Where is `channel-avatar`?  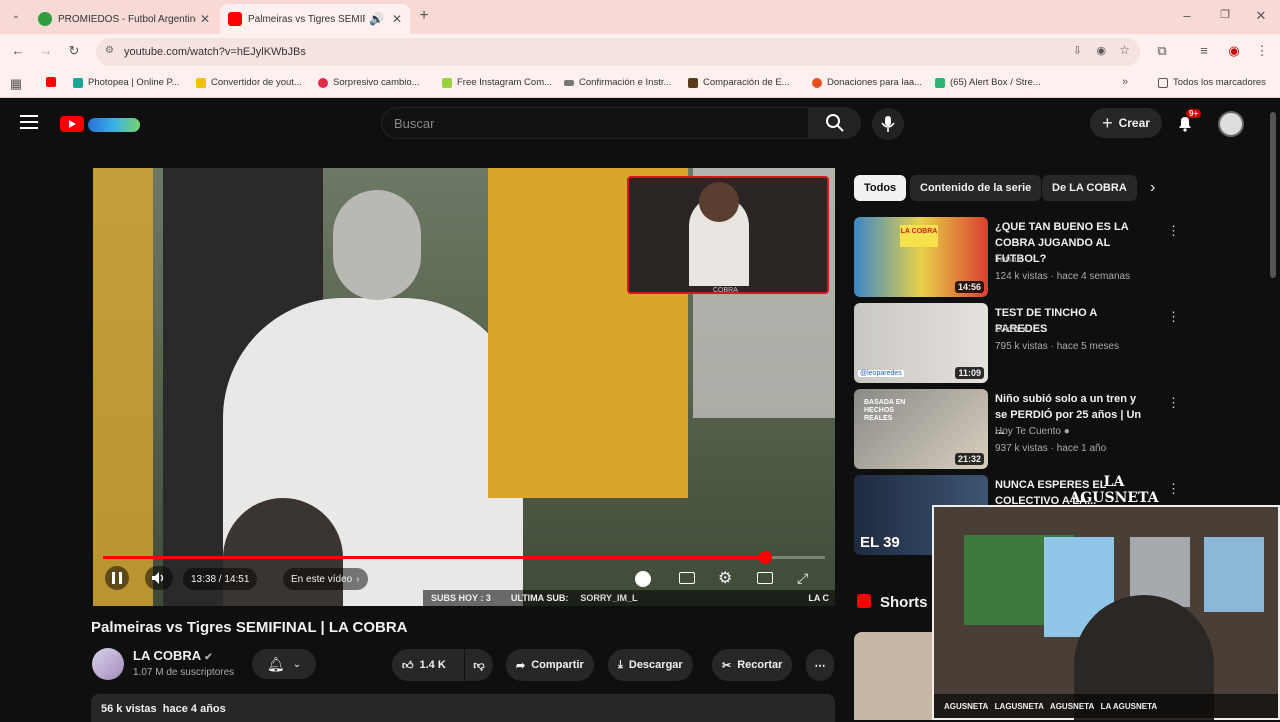 channel-avatar is located at coordinates (108, 664).